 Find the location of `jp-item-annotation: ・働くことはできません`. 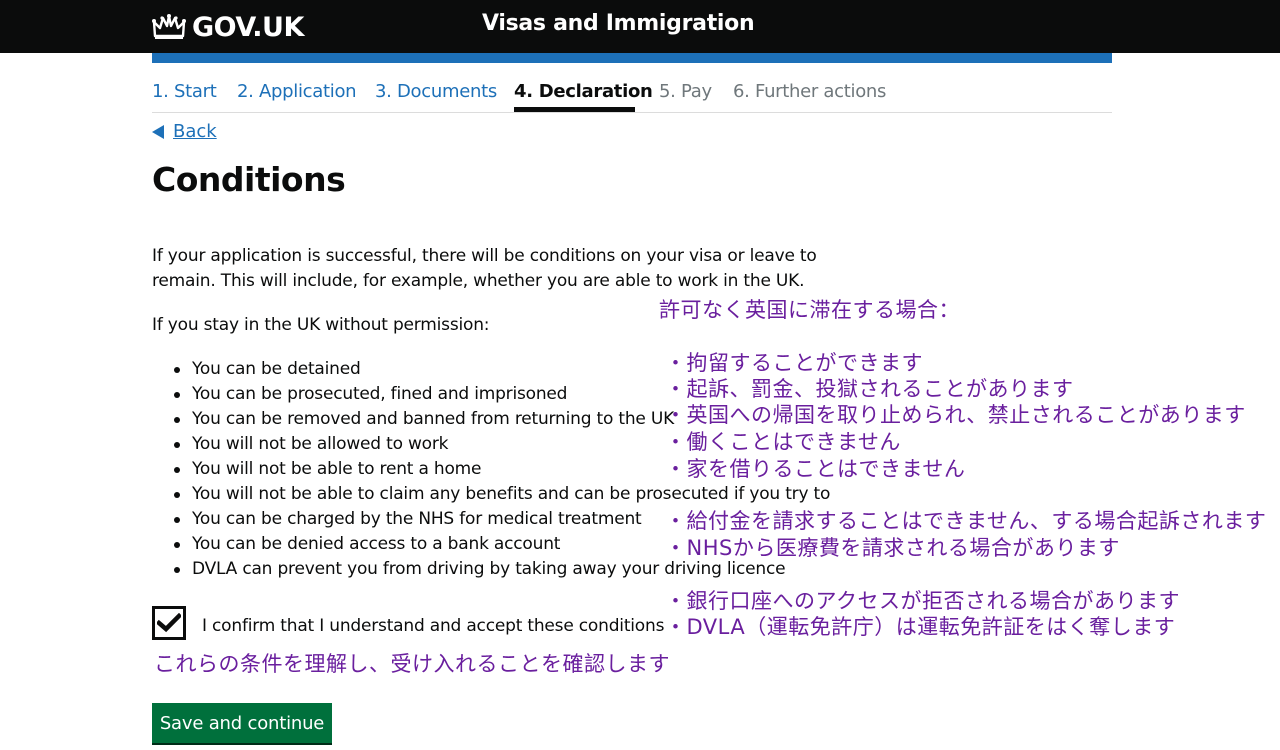

jp-item-annotation: ・働くことはできません is located at coordinates (783, 442).